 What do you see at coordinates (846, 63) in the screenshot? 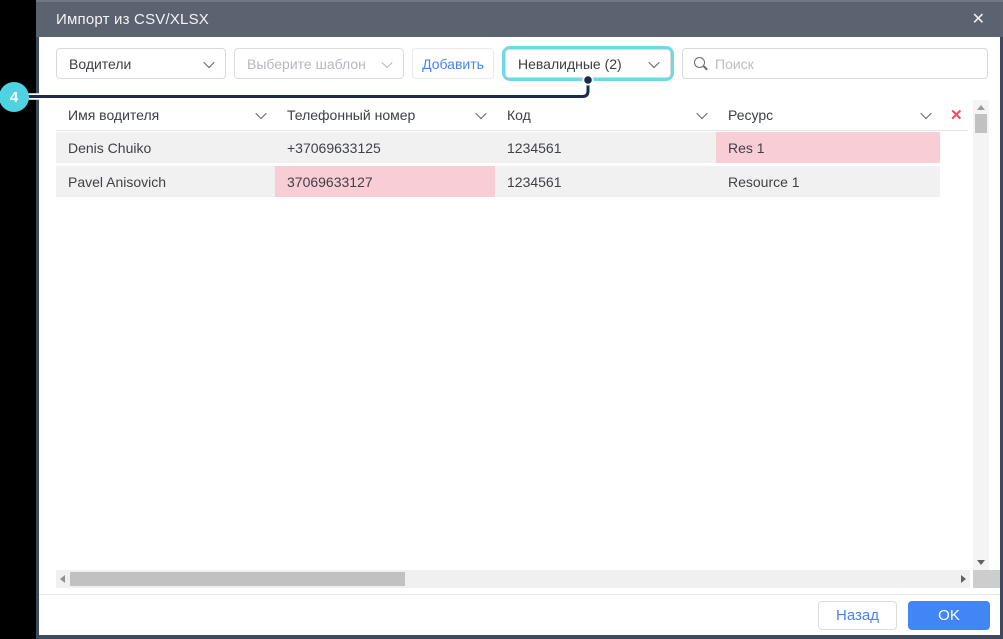
I see `search-input` at bounding box center [846, 63].